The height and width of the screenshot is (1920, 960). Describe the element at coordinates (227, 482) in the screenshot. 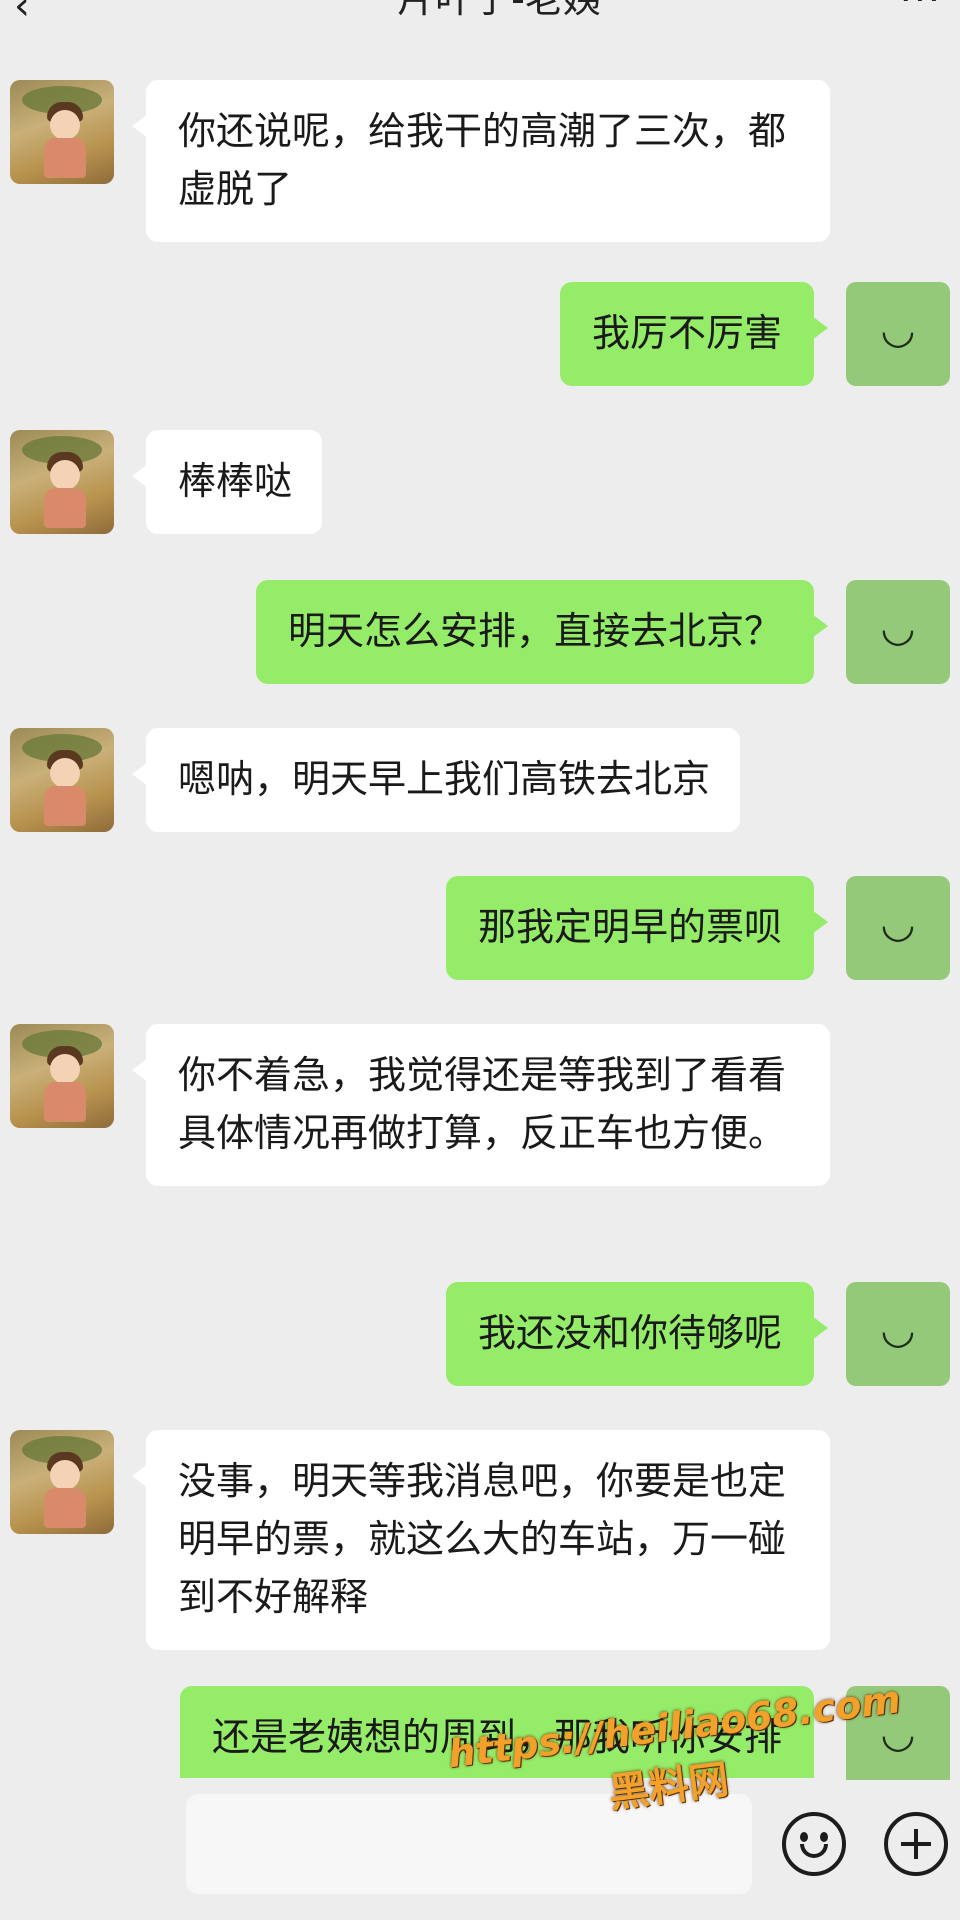

I see `received-message-bubble: 棒棒哒` at that location.